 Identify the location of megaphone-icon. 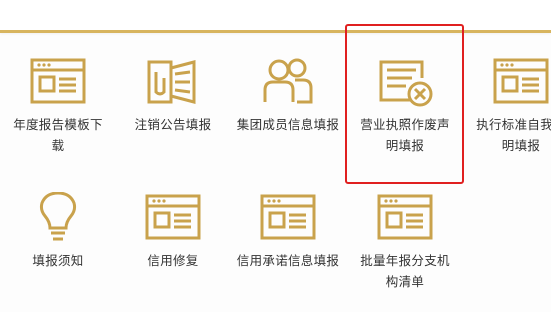
(171, 82).